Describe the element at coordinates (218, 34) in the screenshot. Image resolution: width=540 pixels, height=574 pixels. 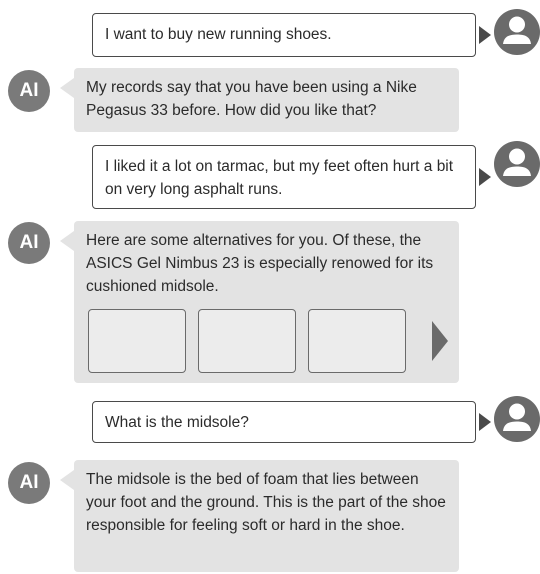
I see `message-text: I want to buy new running shoes.` at that location.